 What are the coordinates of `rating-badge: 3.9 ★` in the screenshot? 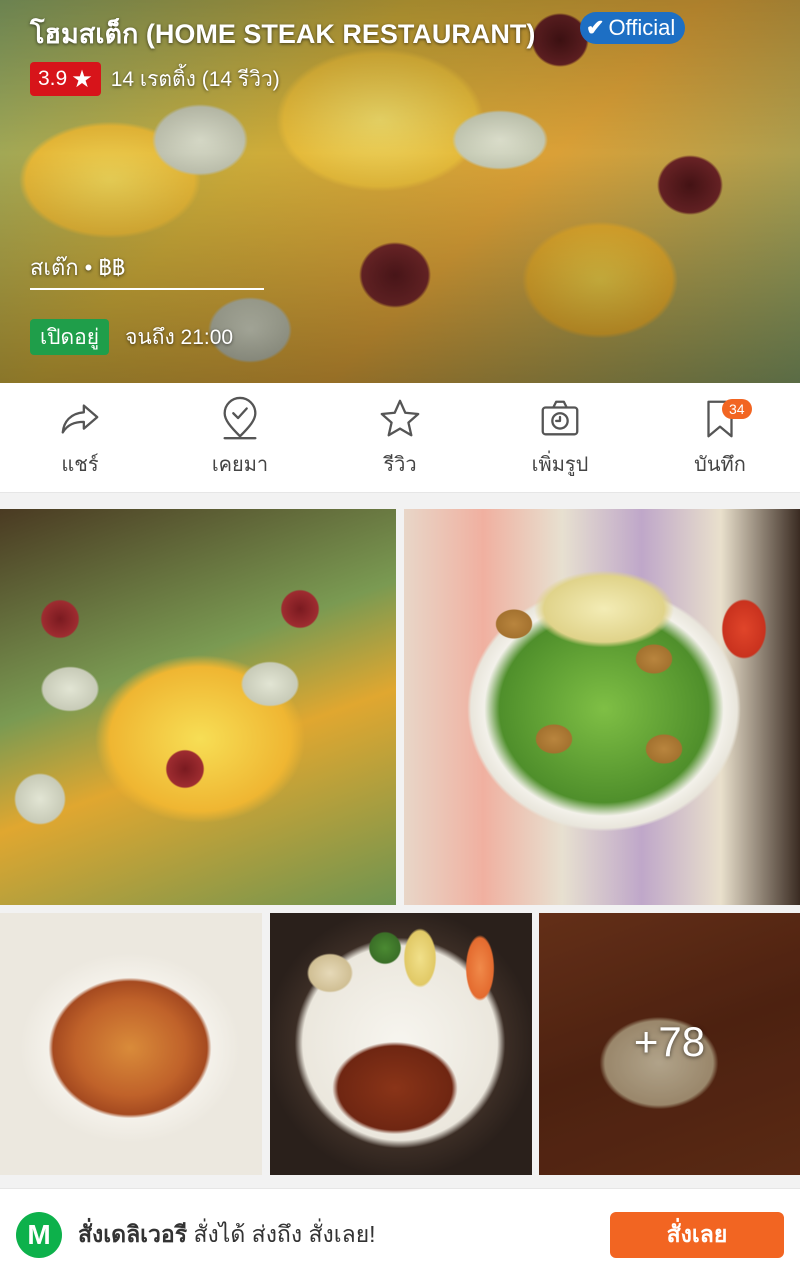 It's located at (65, 79).